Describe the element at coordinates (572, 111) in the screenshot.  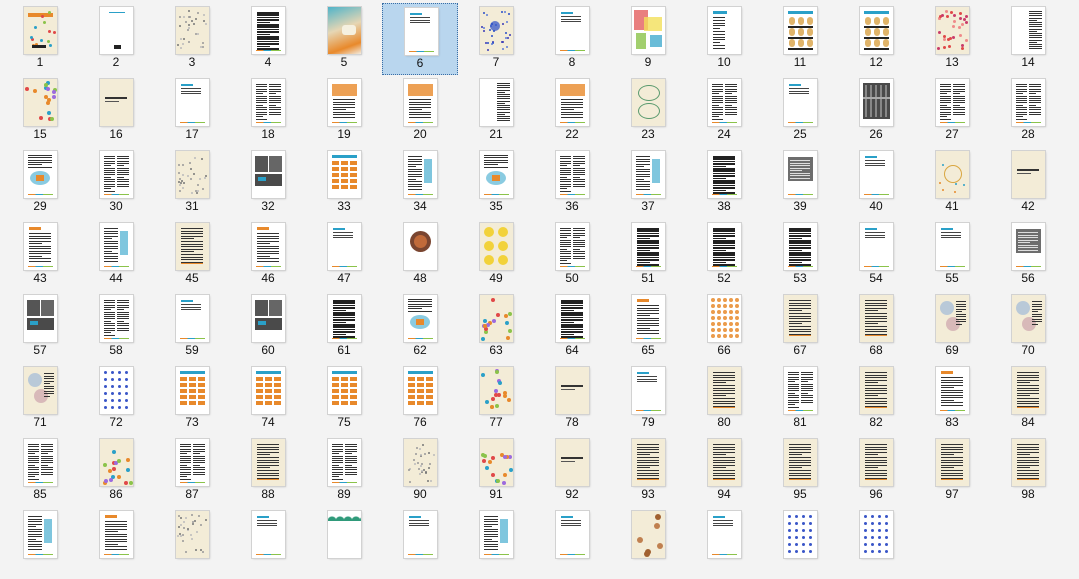
I see `page-thumbnail: 22` at that location.